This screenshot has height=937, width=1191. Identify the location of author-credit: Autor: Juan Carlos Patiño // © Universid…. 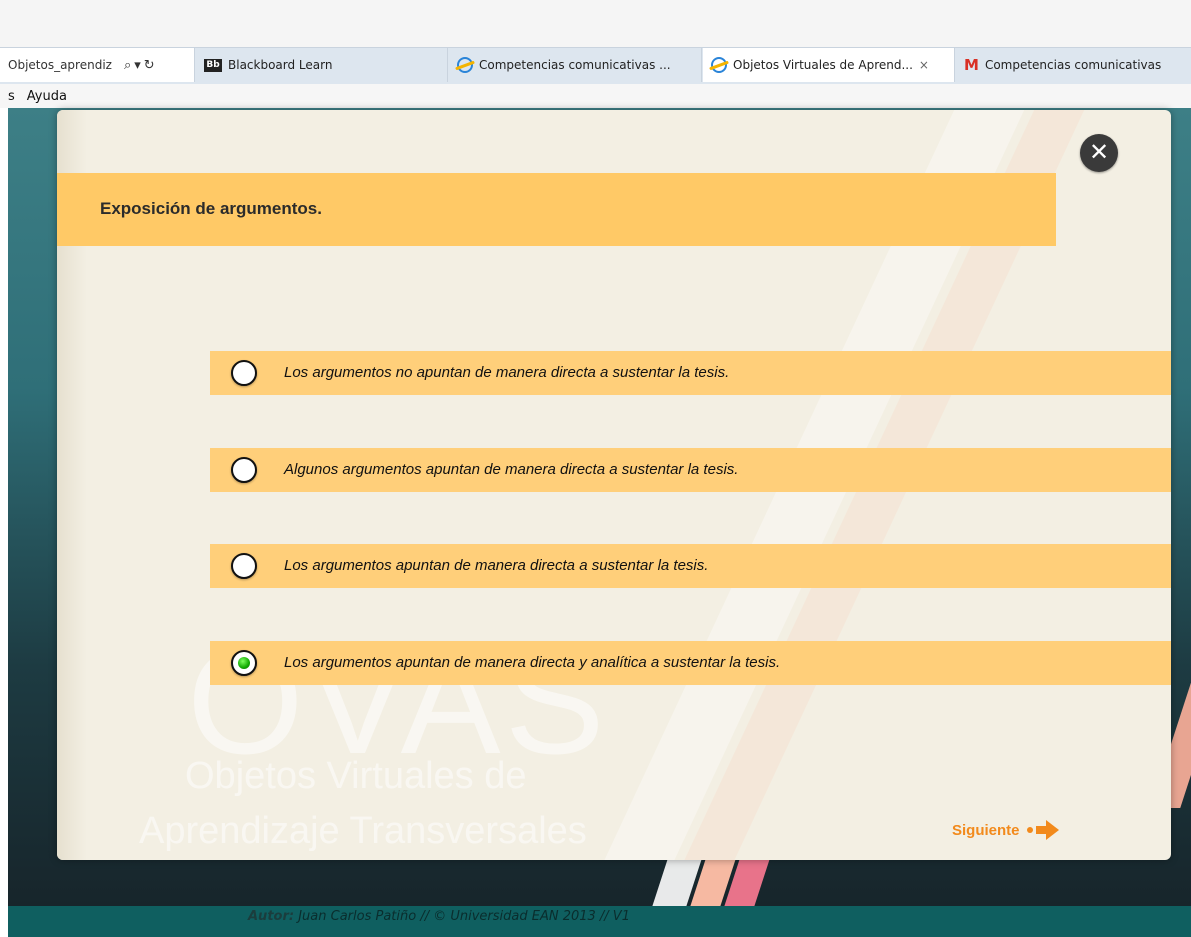
(439, 916).